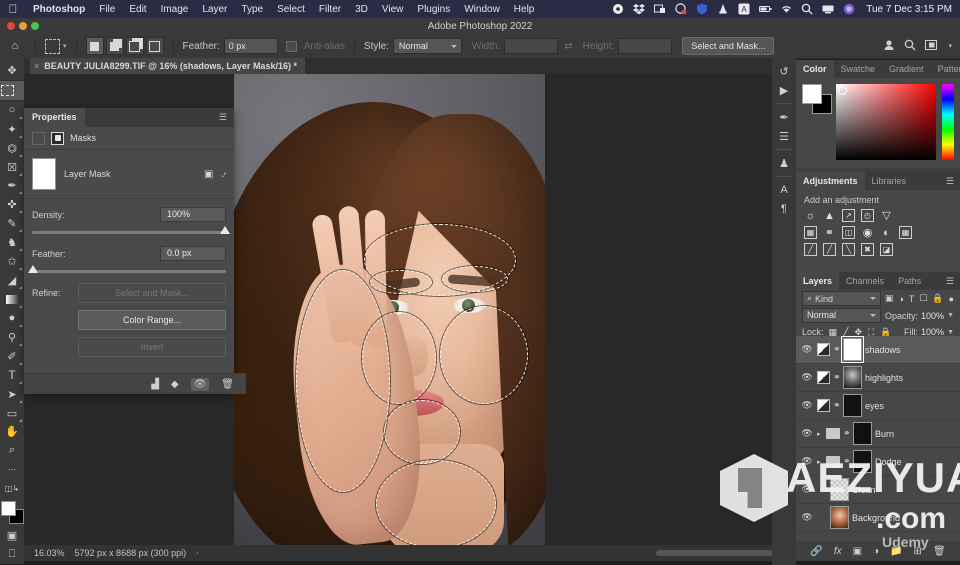  What do you see at coordinates (830, 181) in the screenshot?
I see `tab-adjustments: Adjustments` at bounding box center [830, 181].